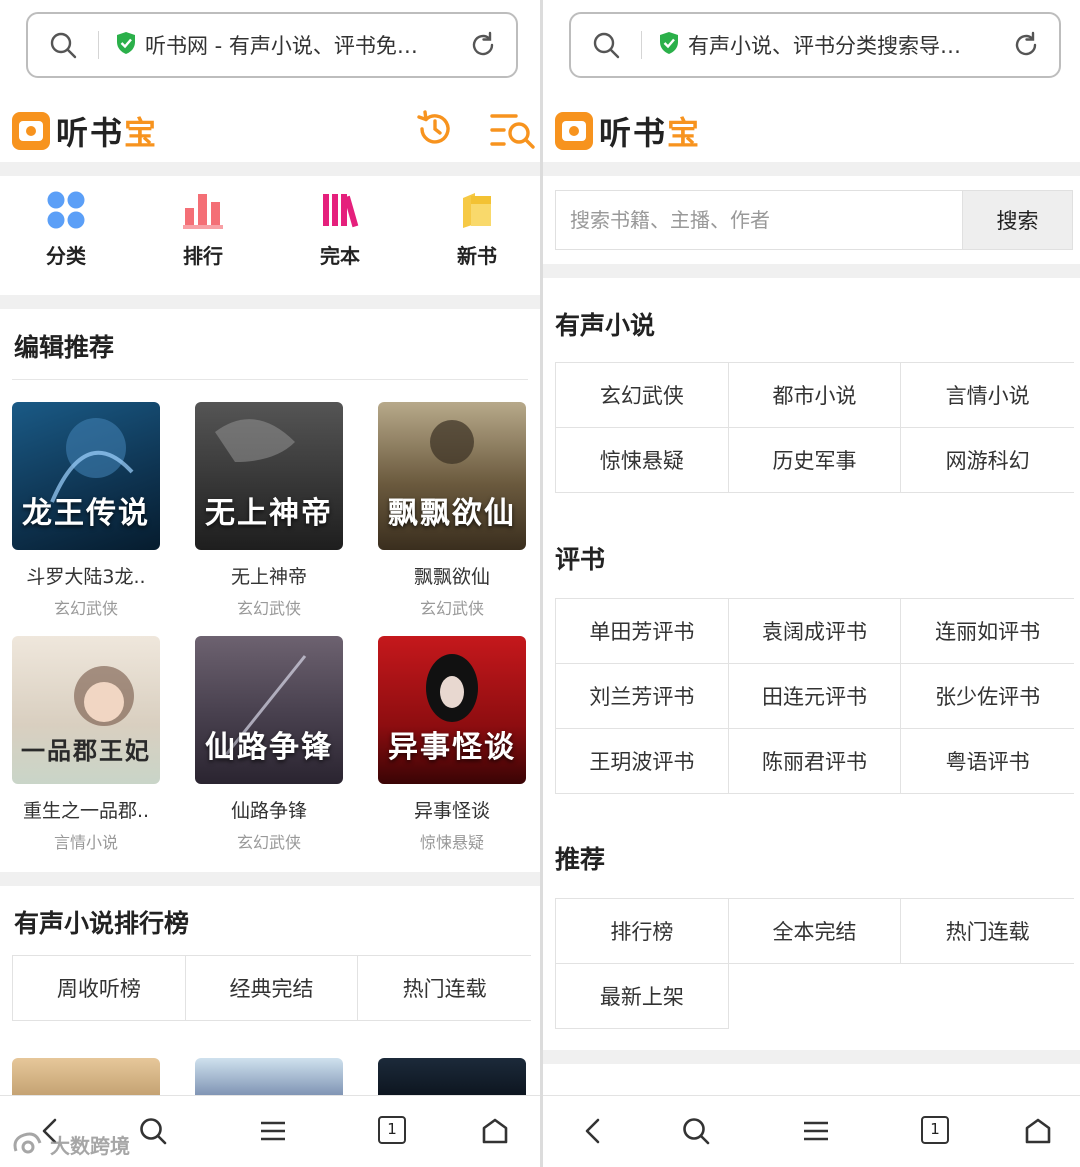 Image resolution: width=1080 pixels, height=1167 pixels. What do you see at coordinates (574, 131) in the screenshot?
I see `logo-icon` at bounding box center [574, 131].